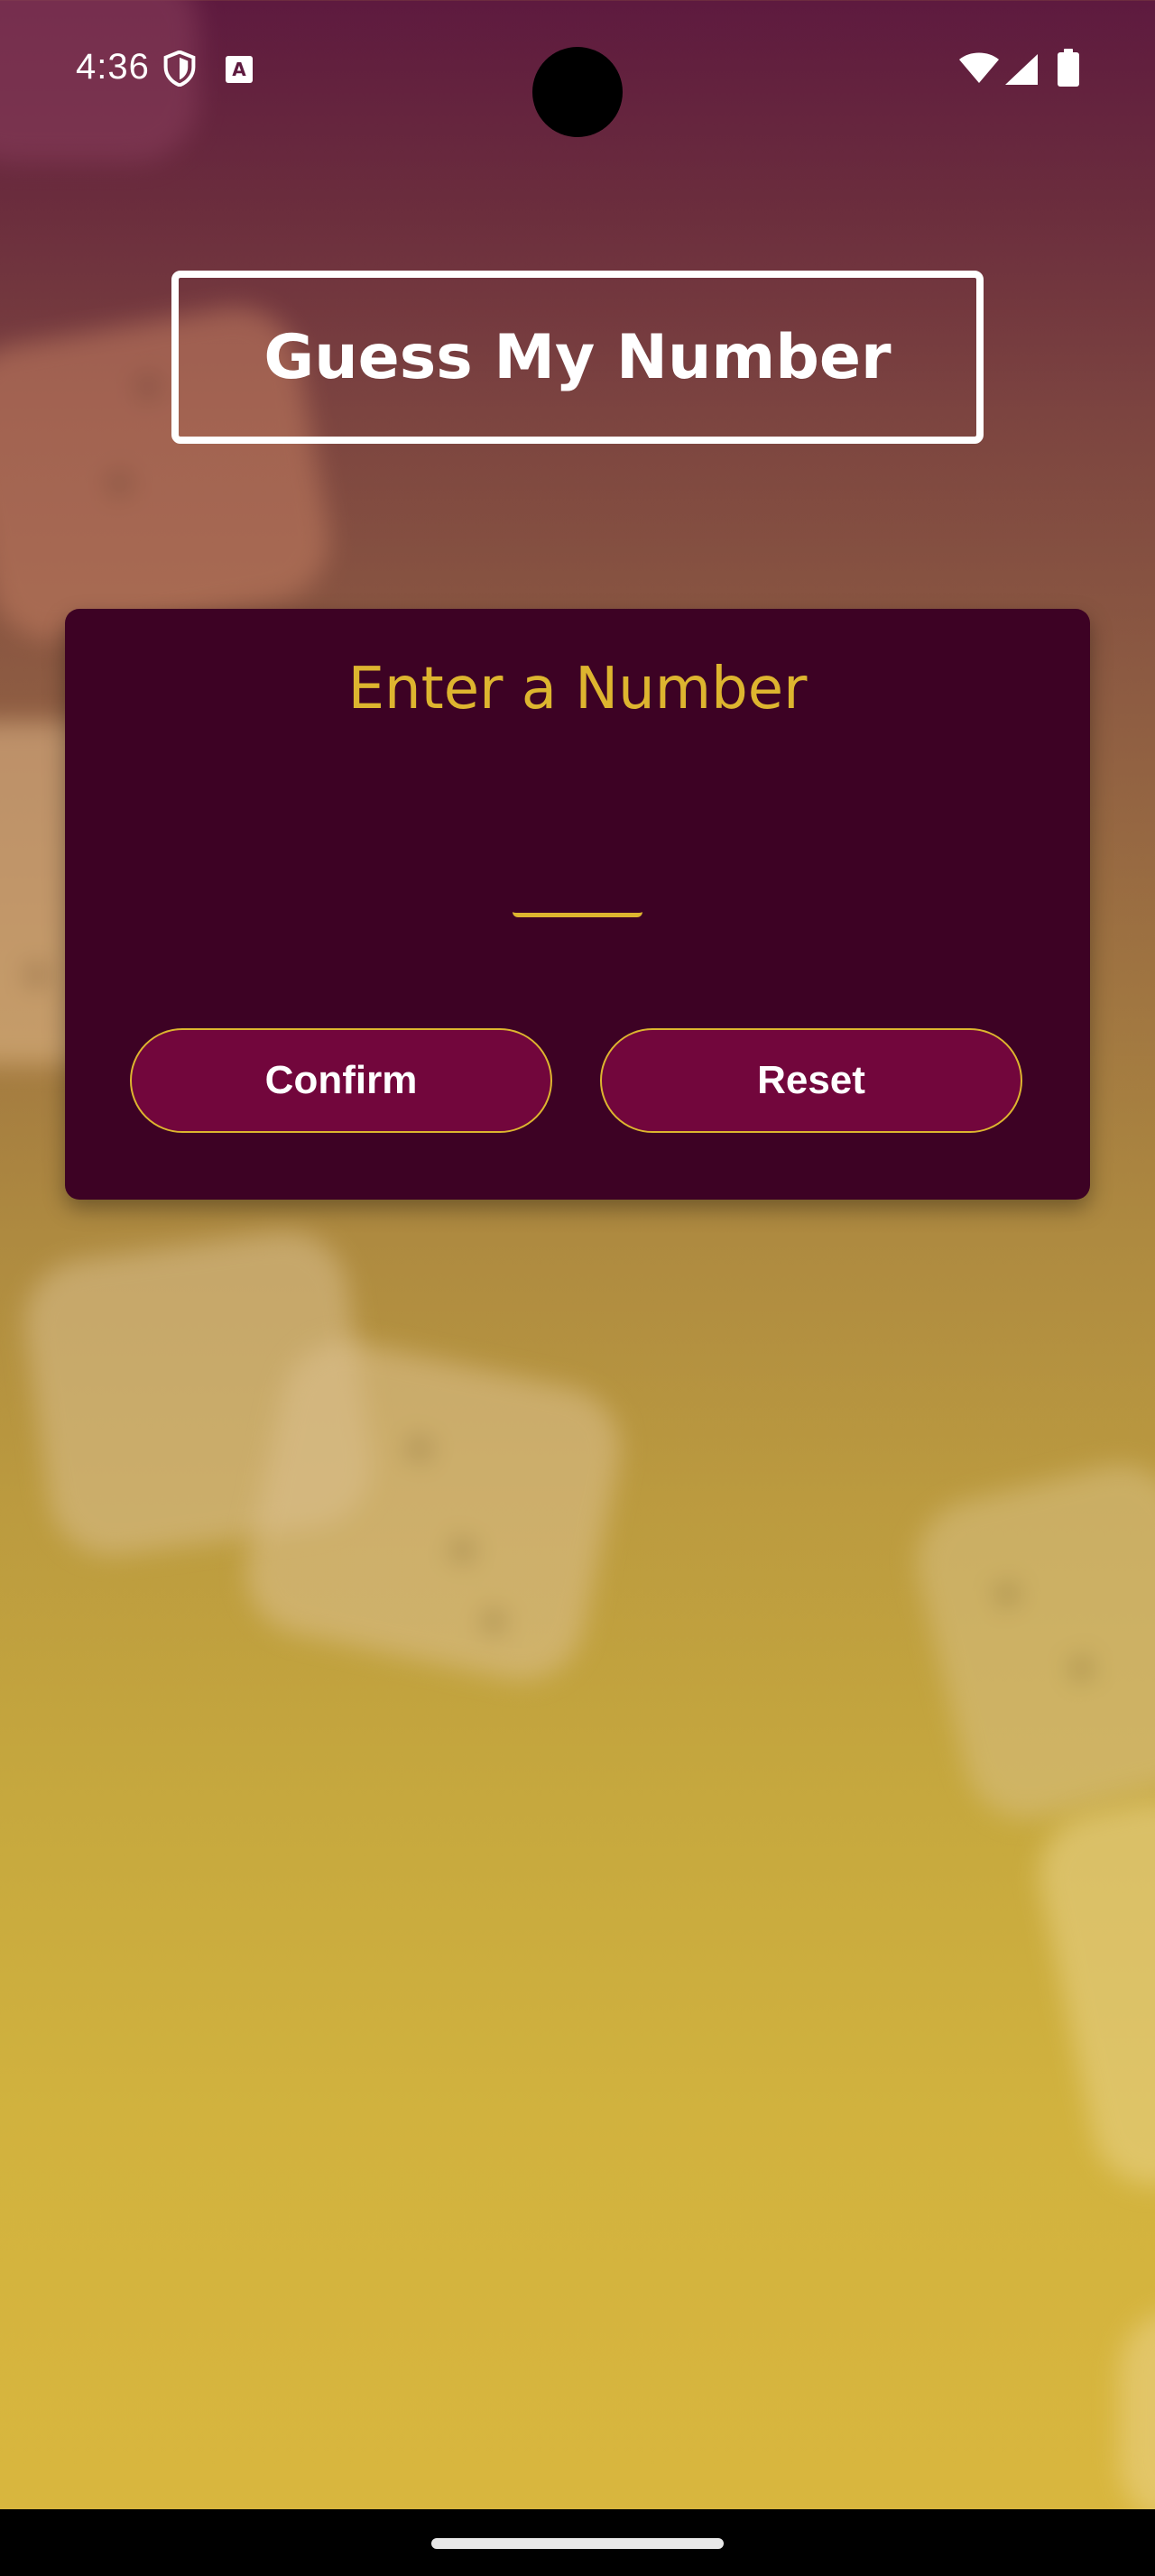  What do you see at coordinates (1068, 68) in the screenshot?
I see `battery-icon` at bounding box center [1068, 68].